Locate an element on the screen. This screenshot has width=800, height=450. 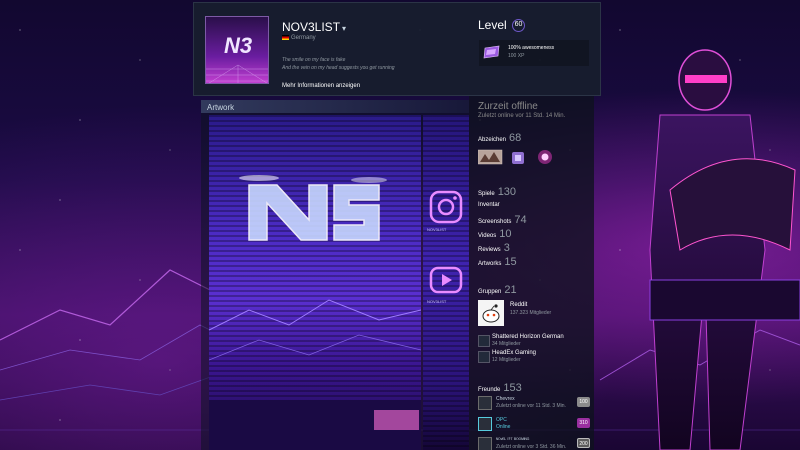
reddit-icon is located at coordinates (491, 313).